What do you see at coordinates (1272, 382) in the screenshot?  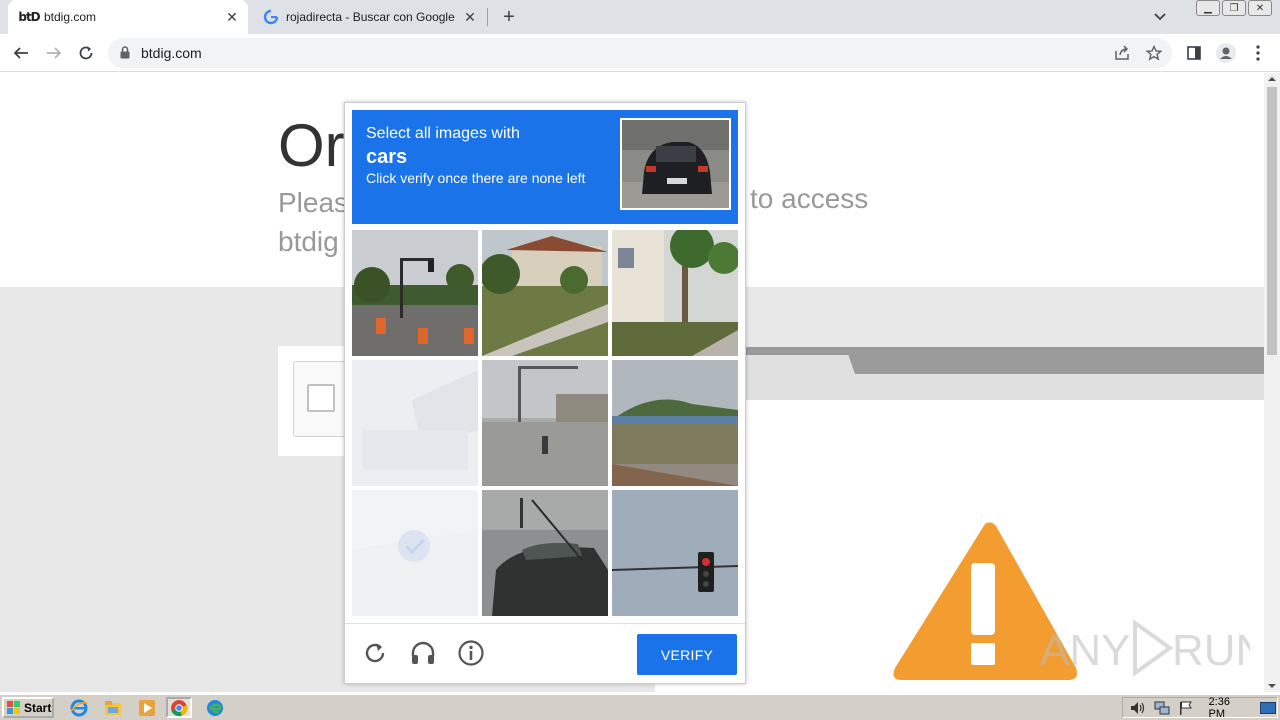 I see `page-scrollbar` at bounding box center [1272, 382].